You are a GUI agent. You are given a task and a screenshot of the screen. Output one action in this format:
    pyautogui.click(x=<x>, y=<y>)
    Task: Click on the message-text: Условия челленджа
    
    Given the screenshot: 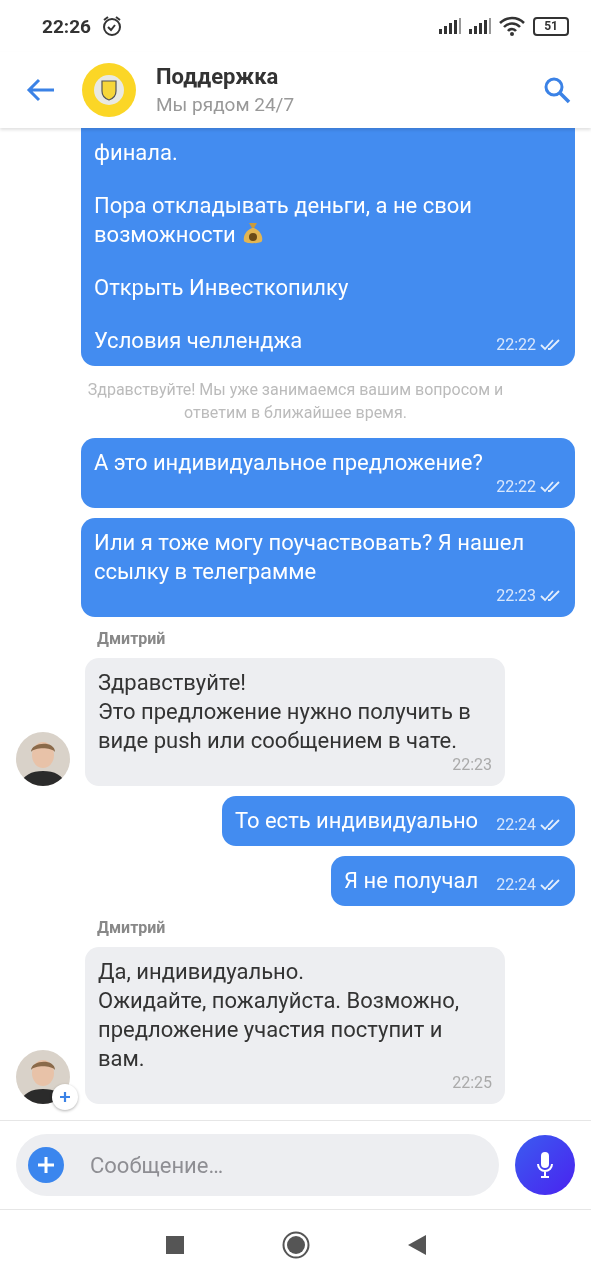 What is the action you would take?
    pyautogui.click(x=198, y=341)
    